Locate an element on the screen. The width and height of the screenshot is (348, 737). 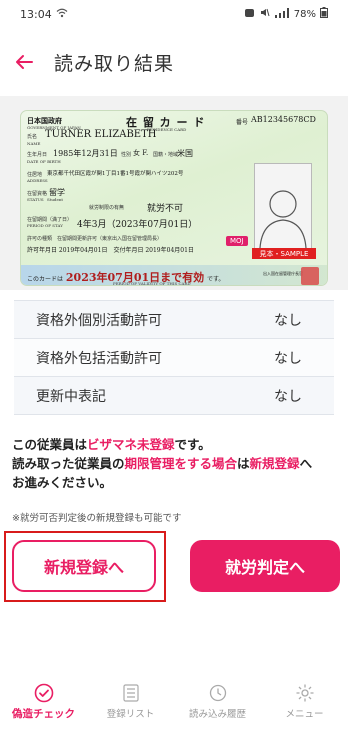
card-status-label: 在留資格 is located at coordinates (37, 194).